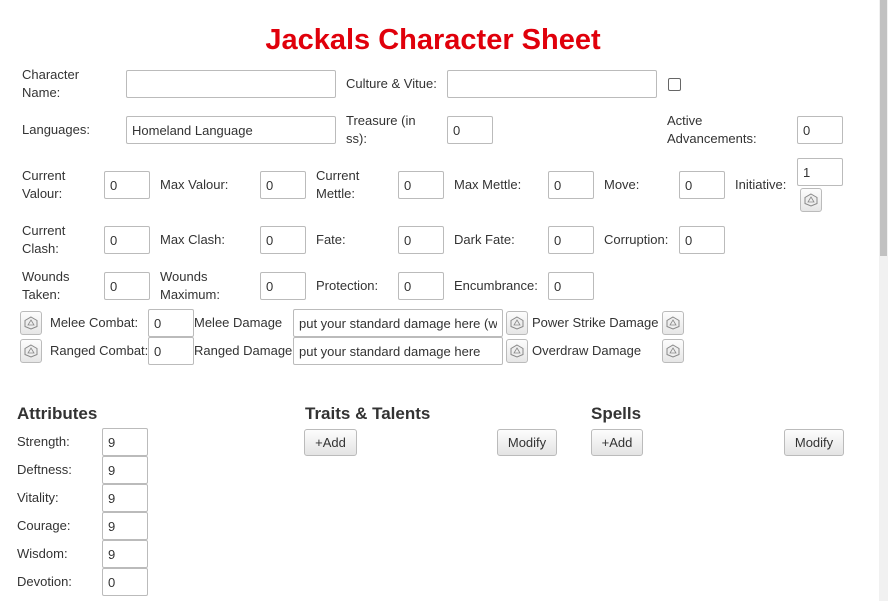 The image size is (888, 601). Describe the element at coordinates (883, 300) in the screenshot. I see `scrollbar` at that location.